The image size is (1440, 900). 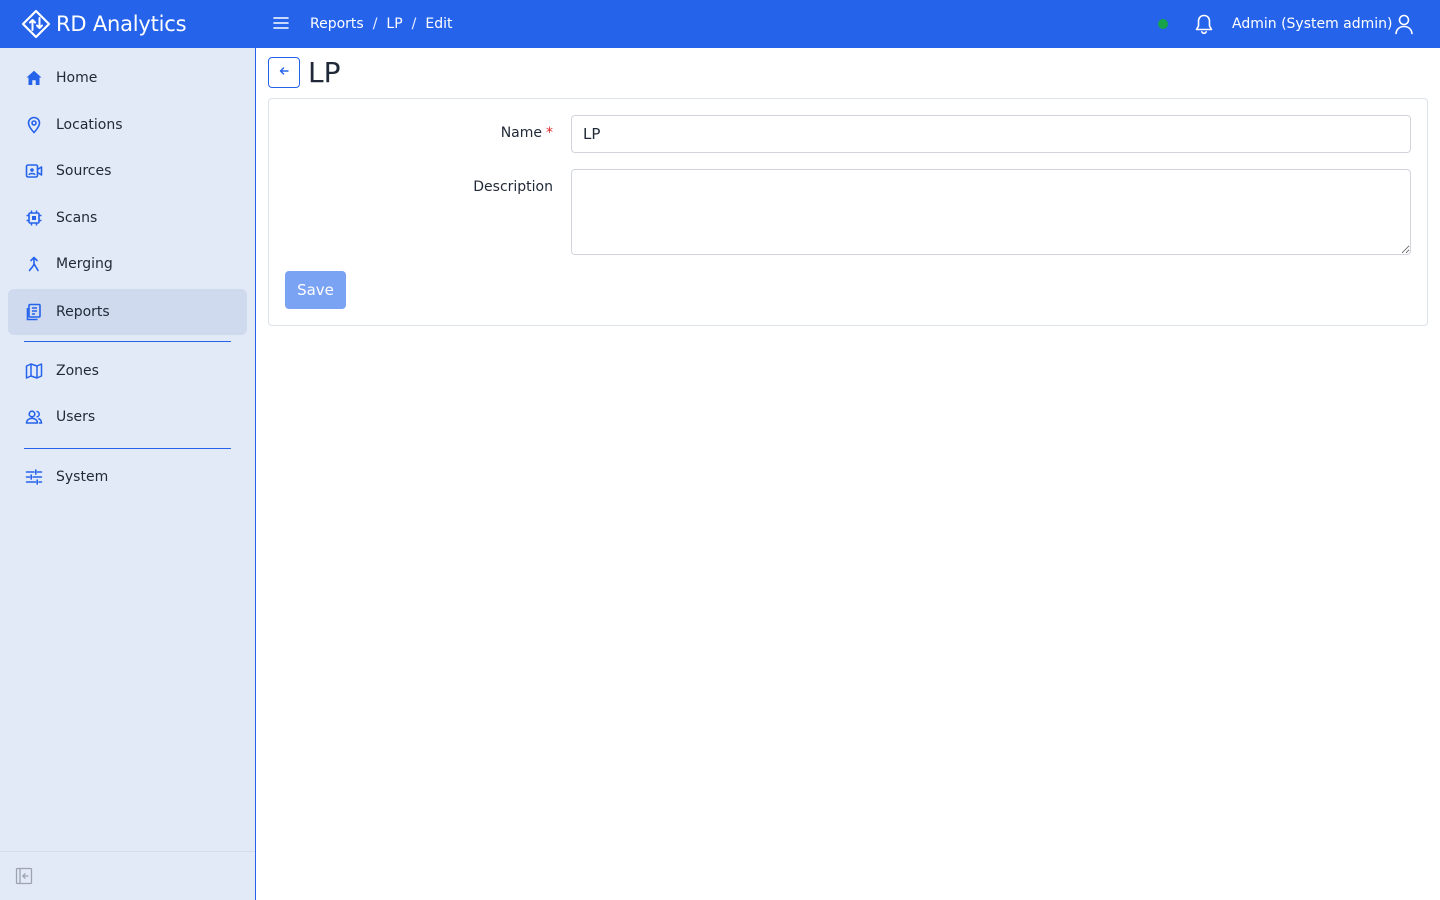 I want to click on sidebar-item-zones: Zones, so click(x=127, y=371).